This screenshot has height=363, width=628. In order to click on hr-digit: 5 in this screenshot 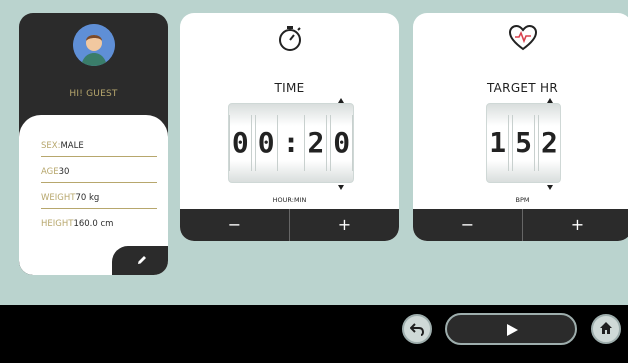, I will do `click(523, 143)`.